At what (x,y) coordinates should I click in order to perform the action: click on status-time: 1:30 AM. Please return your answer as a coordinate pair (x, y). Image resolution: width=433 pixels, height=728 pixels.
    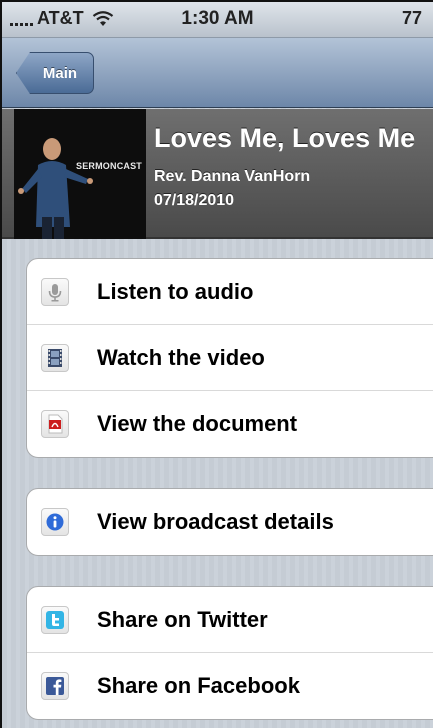
    Looking at the image, I should click on (217, 18).